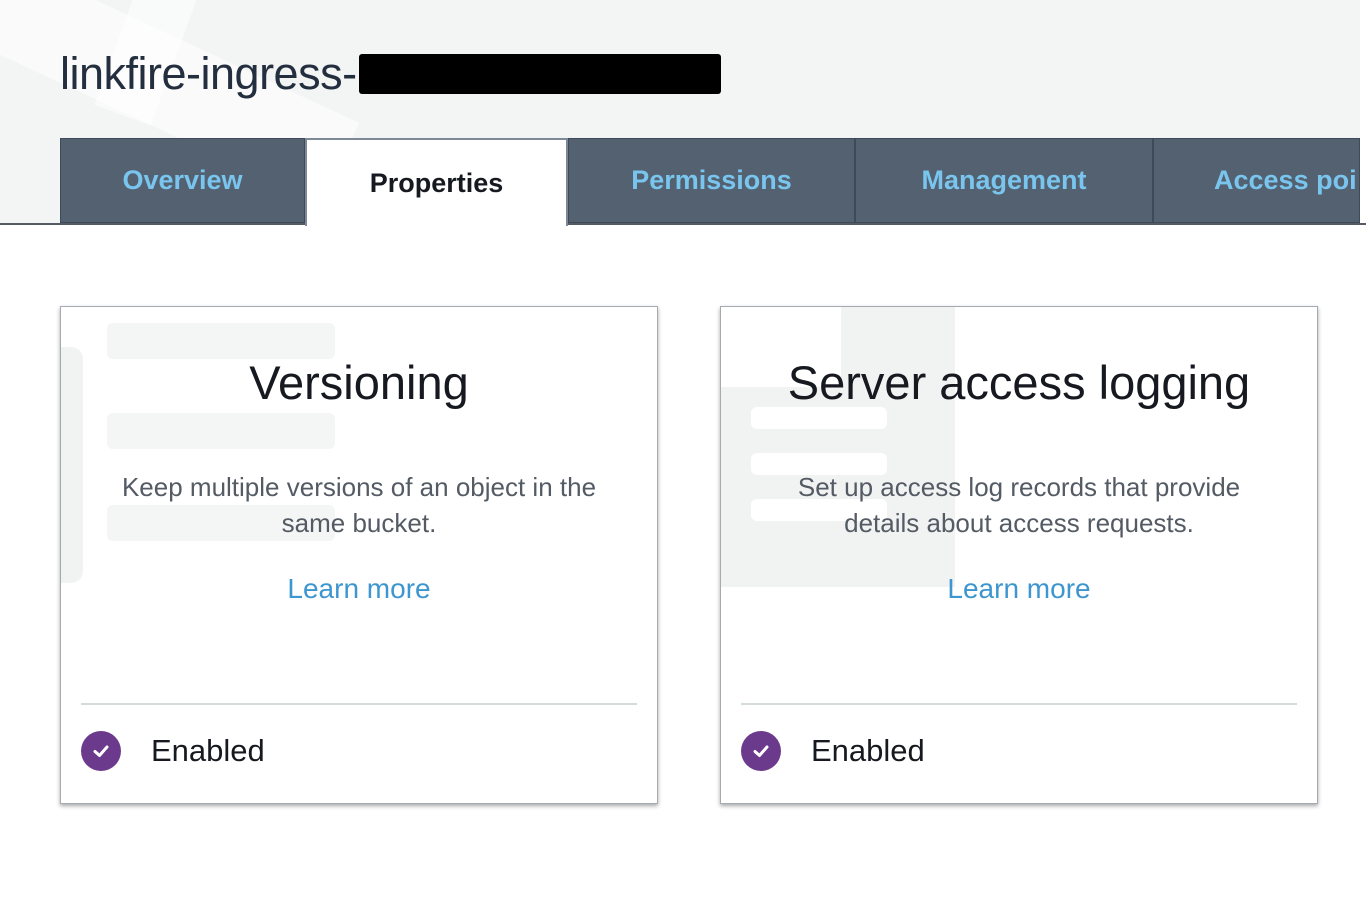 This screenshot has width=1366, height=920. I want to click on bucket-title: linkfire-ingress-, so click(390, 74).